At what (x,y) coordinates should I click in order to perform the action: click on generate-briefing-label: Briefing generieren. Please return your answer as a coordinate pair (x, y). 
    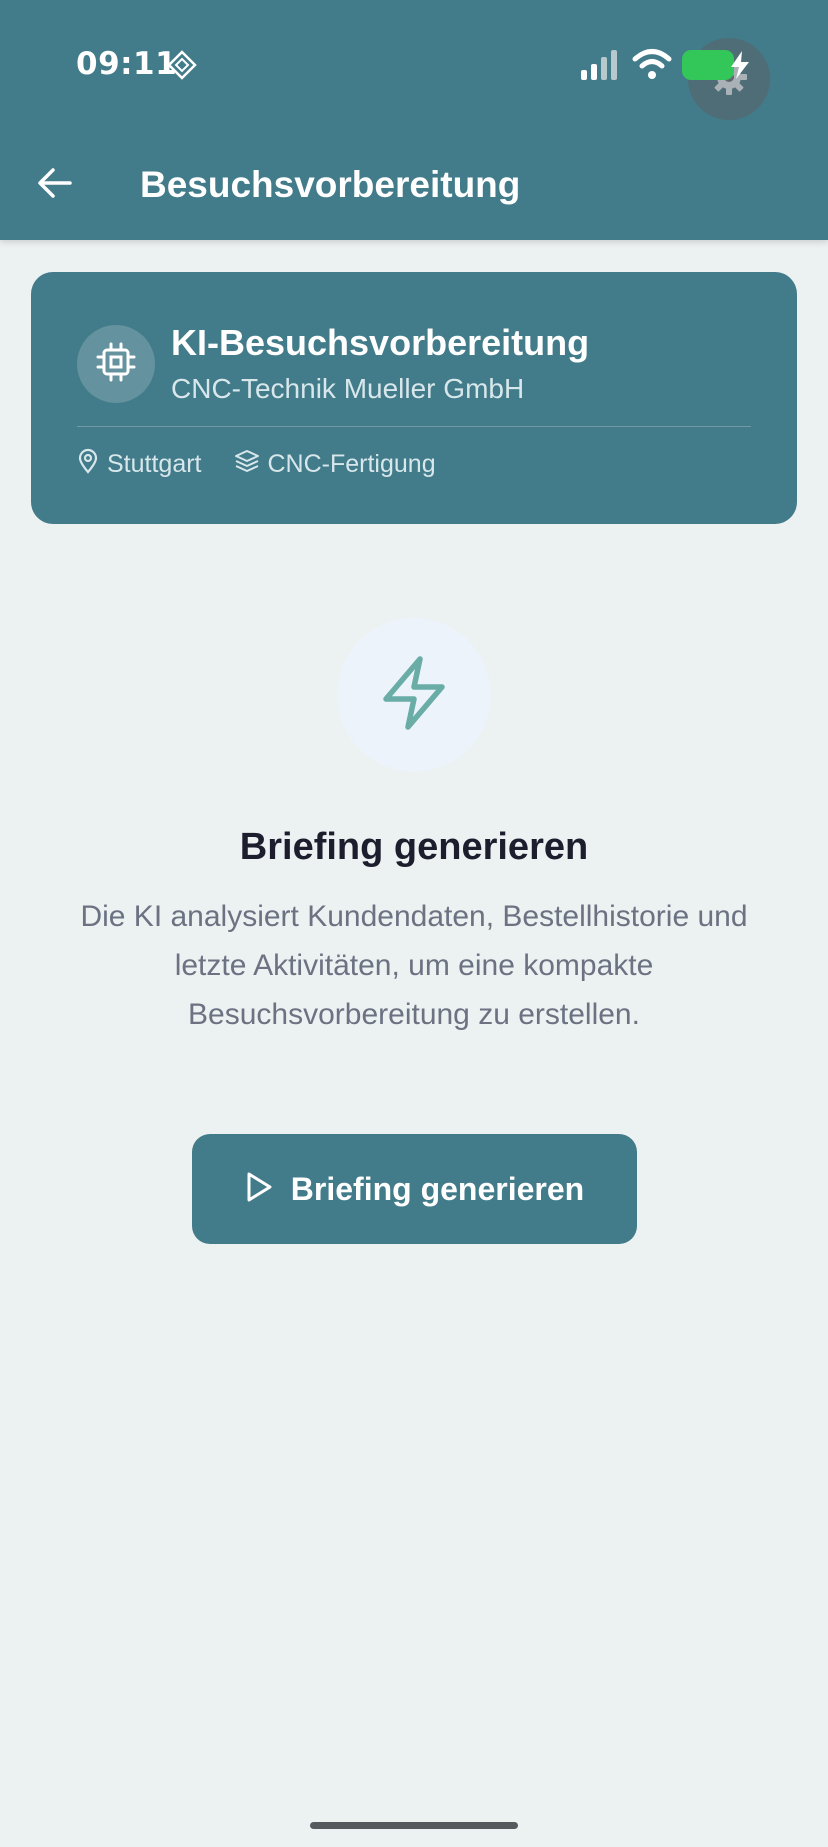
    Looking at the image, I should click on (437, 1188).